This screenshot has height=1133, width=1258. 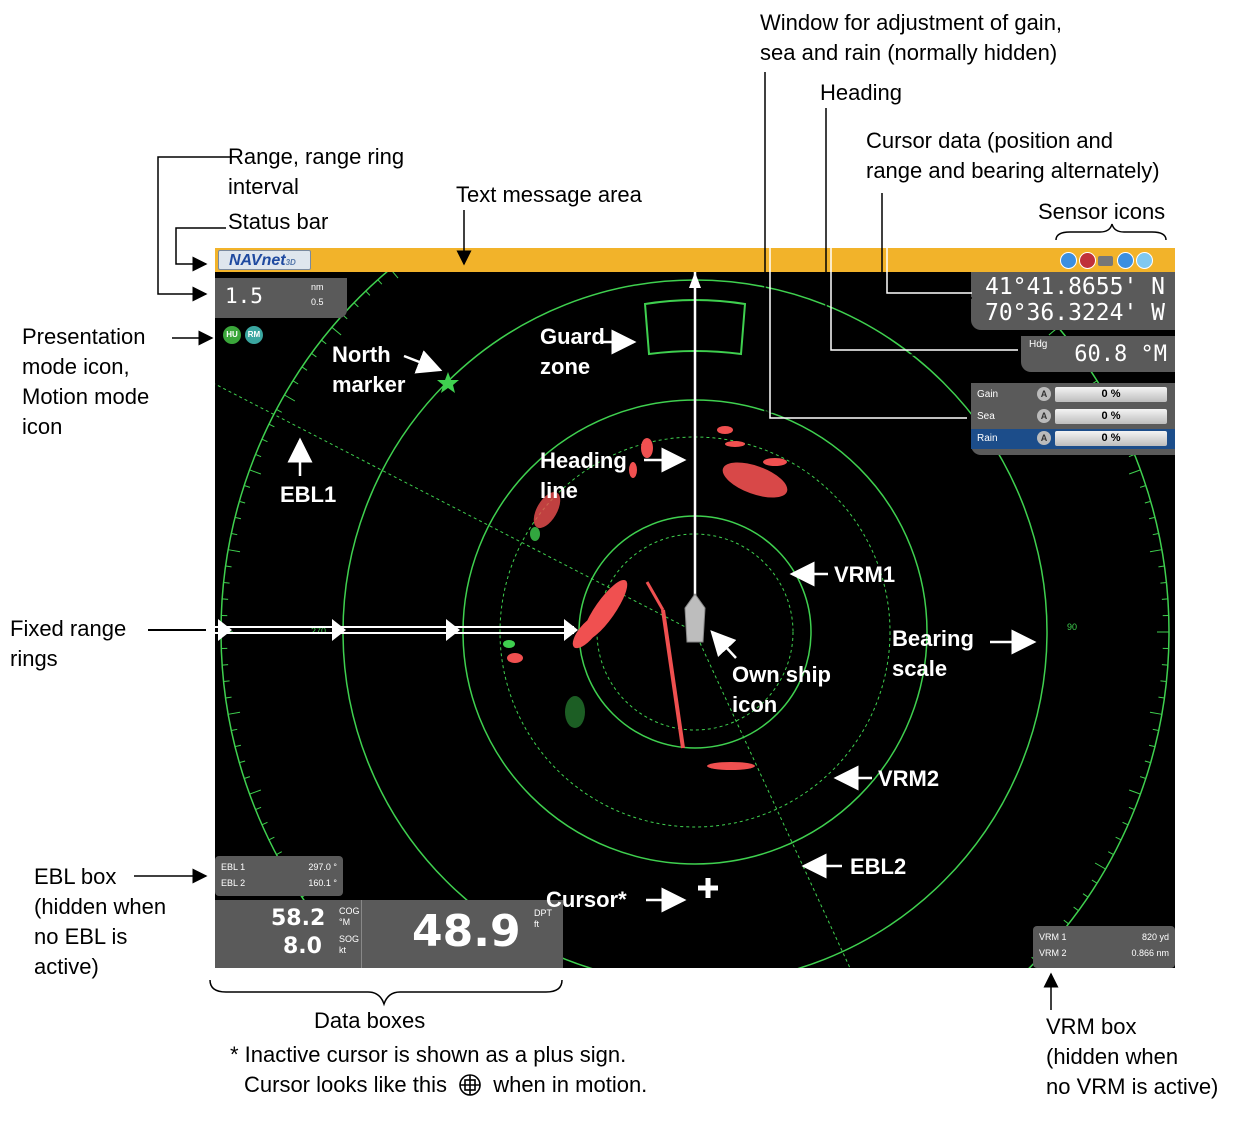 I want to click on heading-line-line1: Heading, so click(x=583, y=460).